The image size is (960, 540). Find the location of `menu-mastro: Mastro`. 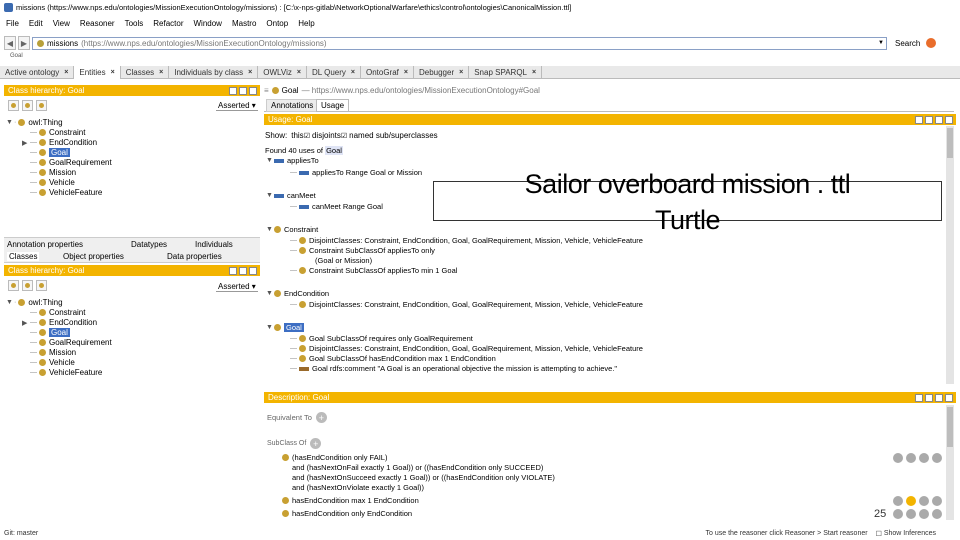

menu-mastro: Mastro is located at coordinates (244, 23).